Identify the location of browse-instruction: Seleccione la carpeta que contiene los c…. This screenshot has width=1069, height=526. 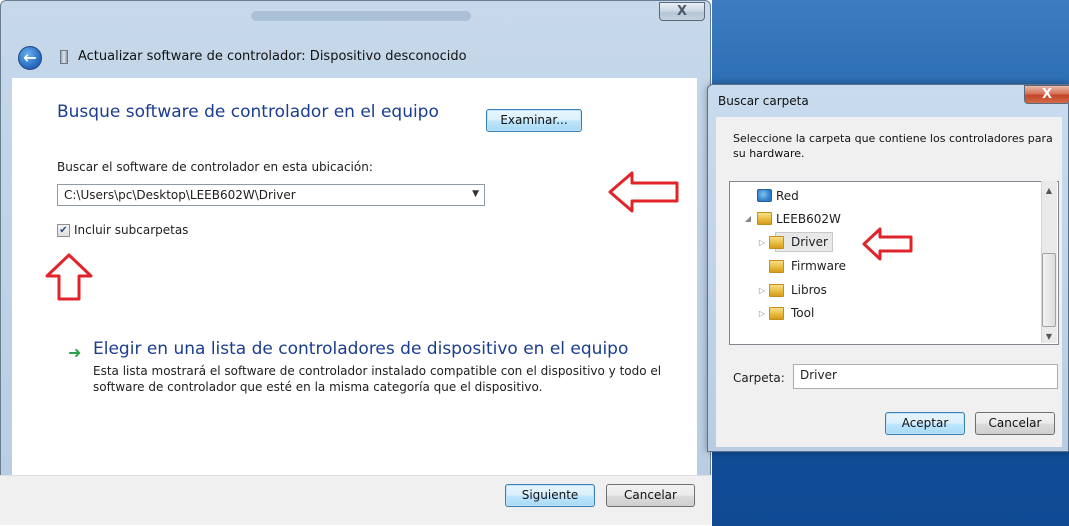
(893, 146).